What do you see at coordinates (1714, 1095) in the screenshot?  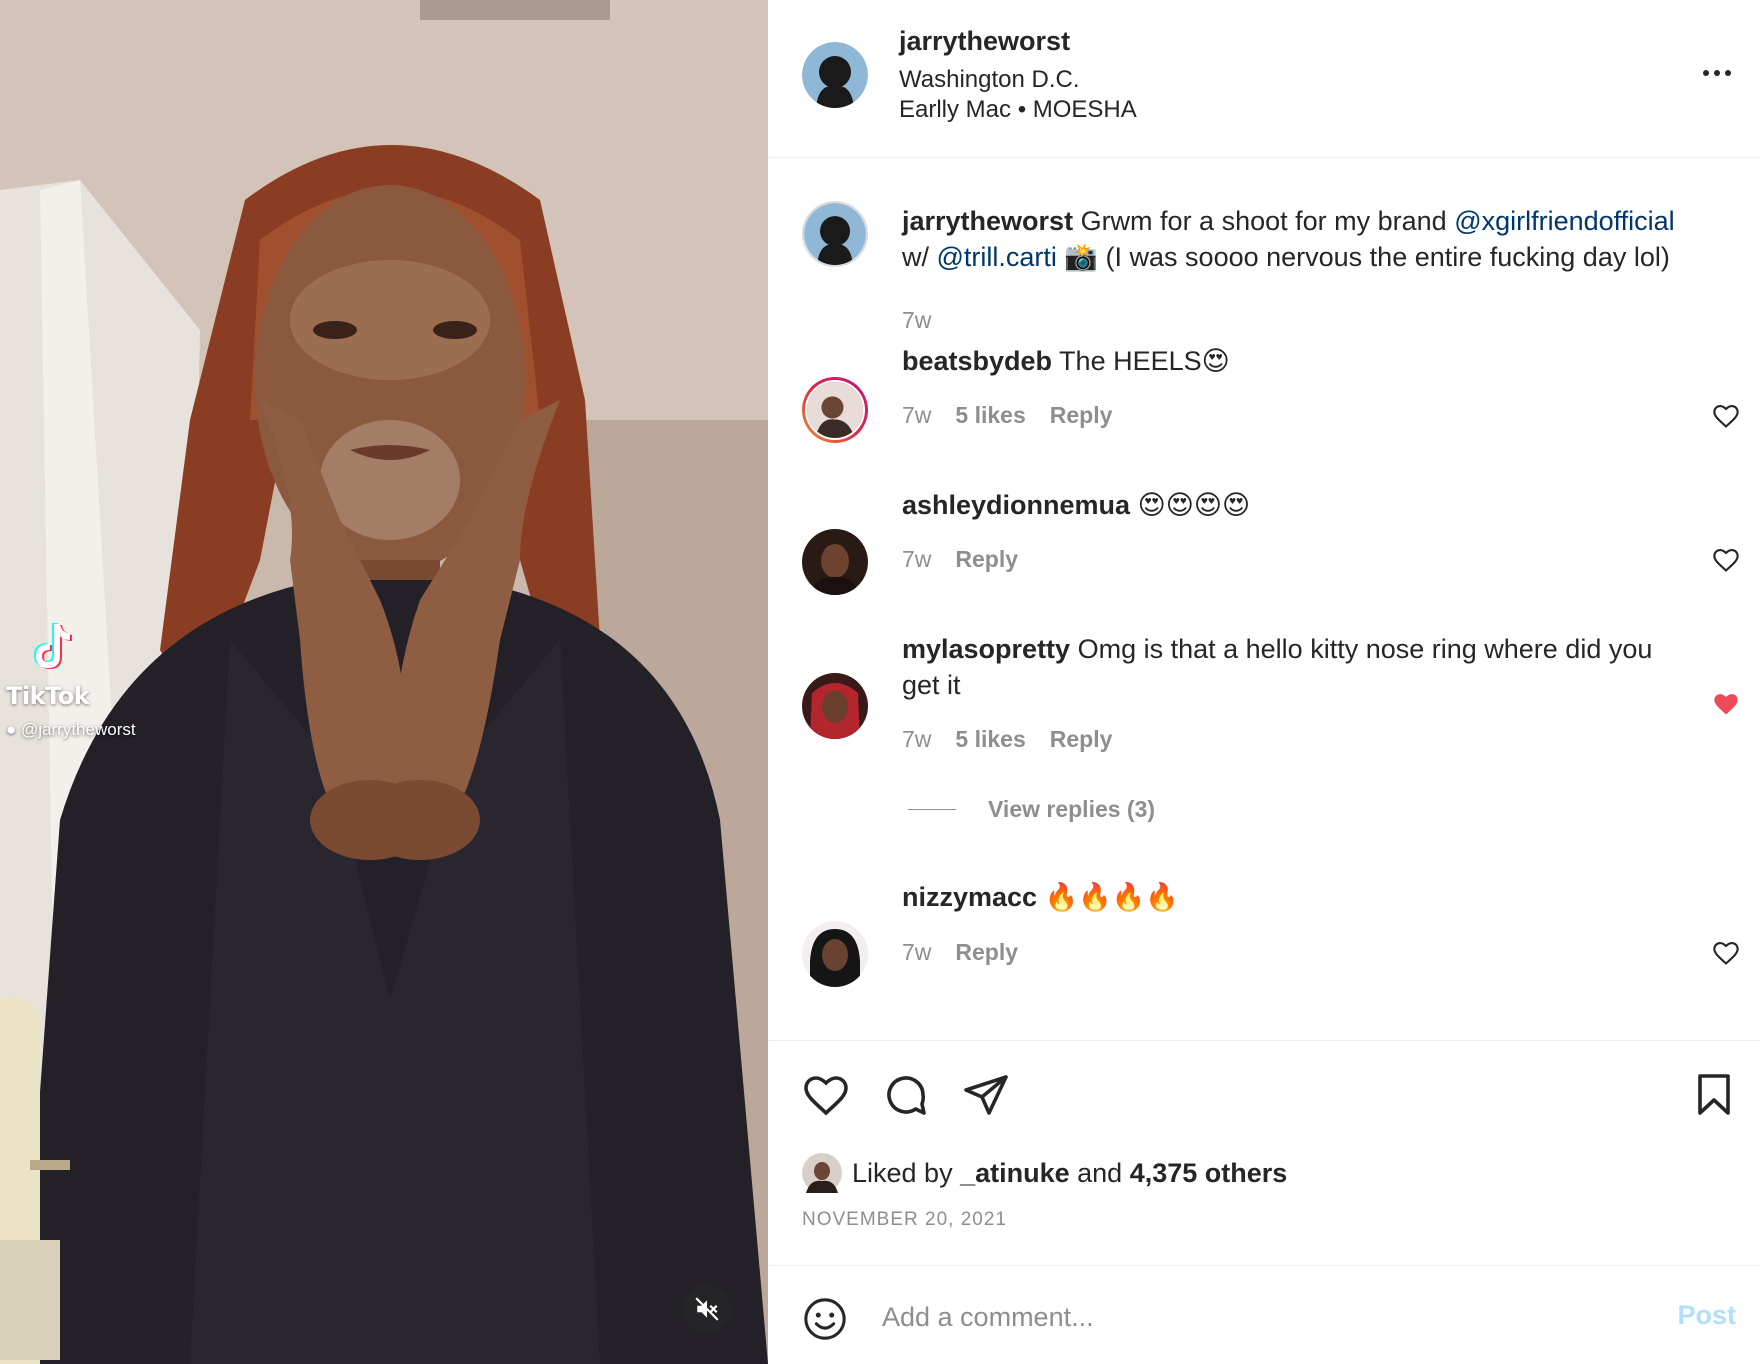 I see `bookmark-icon` at bounding box center [1714, 1095].